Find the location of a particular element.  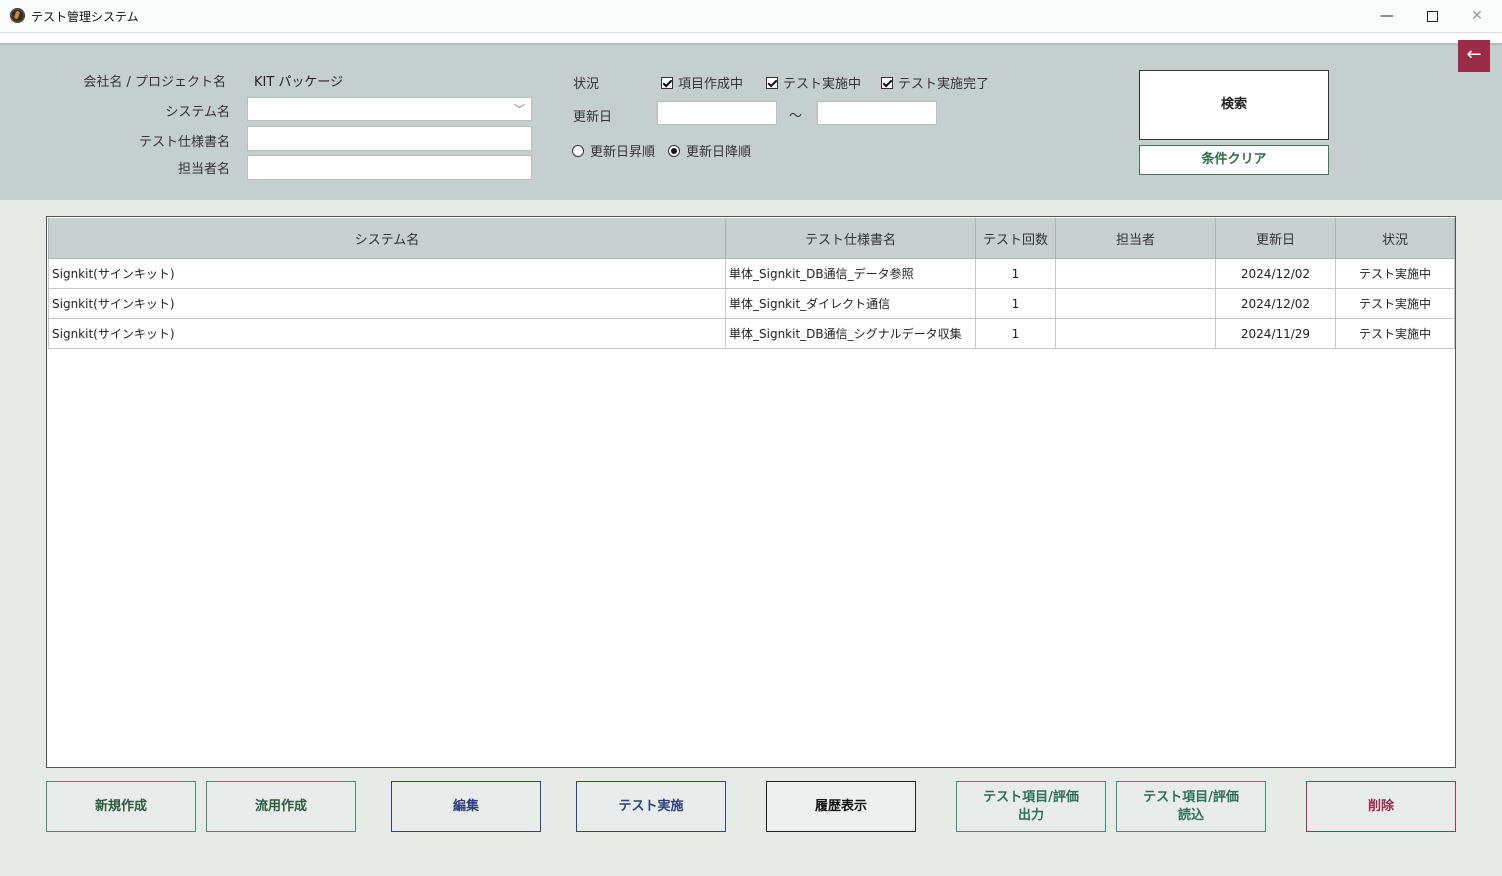

top-strip is located at coordinates (751, 38).